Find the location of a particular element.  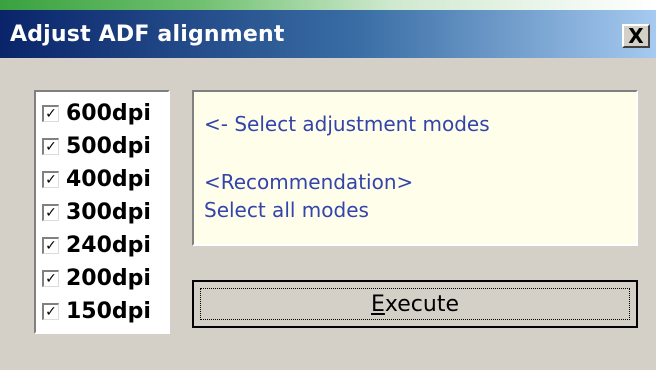

checkbox-240dpi: ✓ is located at coordinates (50, 245).